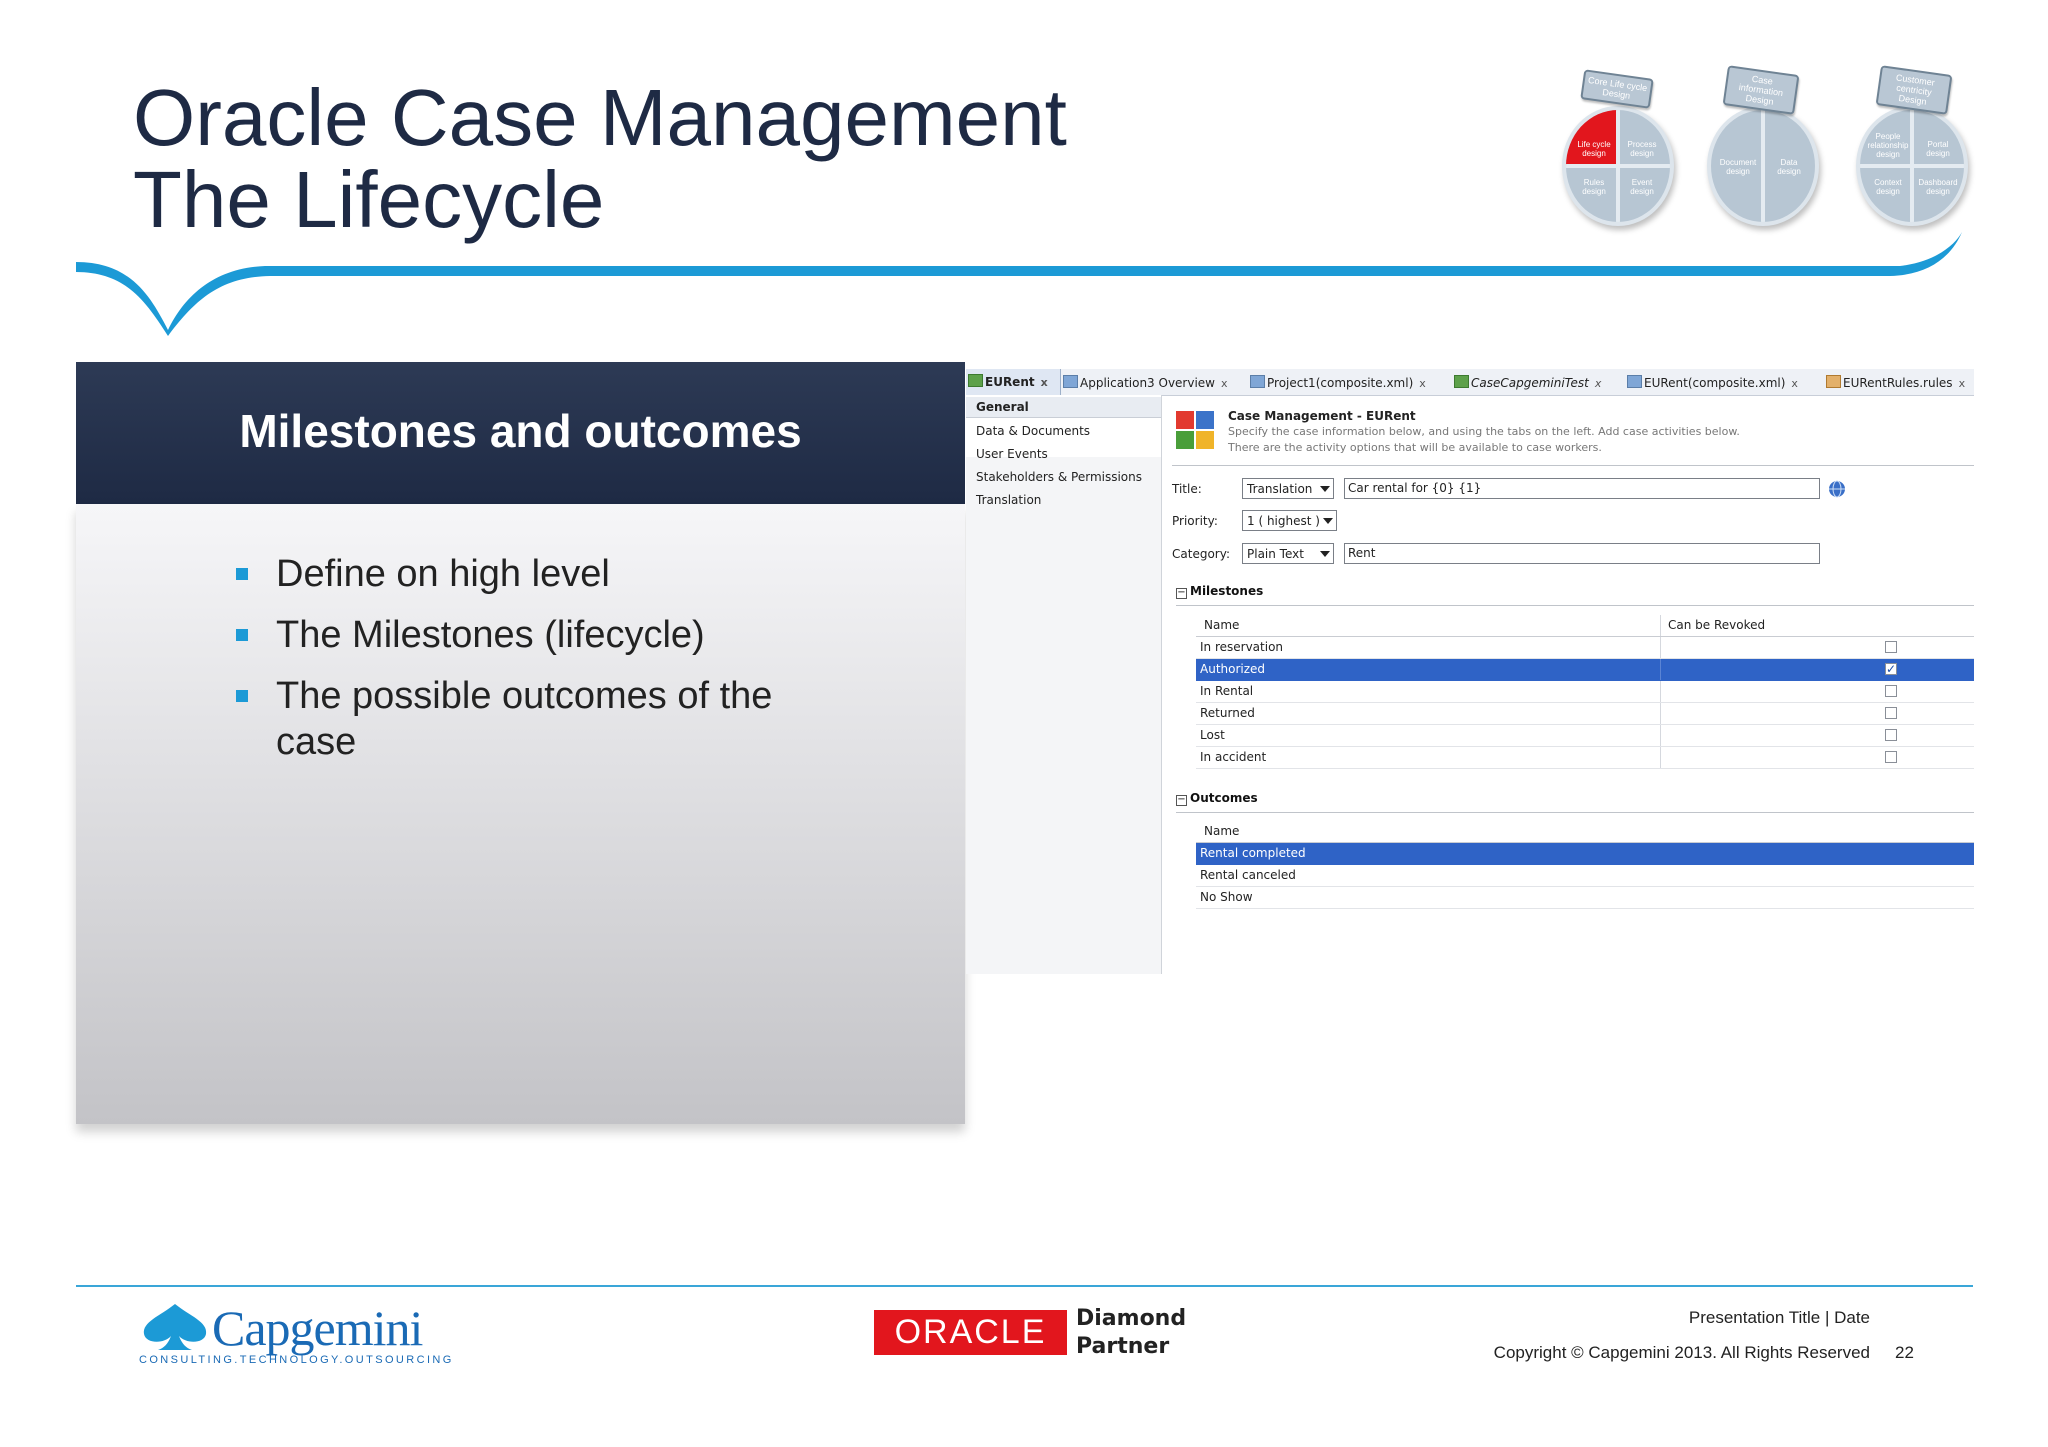 The image size is (2048, 1447). I want to click on page-number: 22, so click(1904, 1352).